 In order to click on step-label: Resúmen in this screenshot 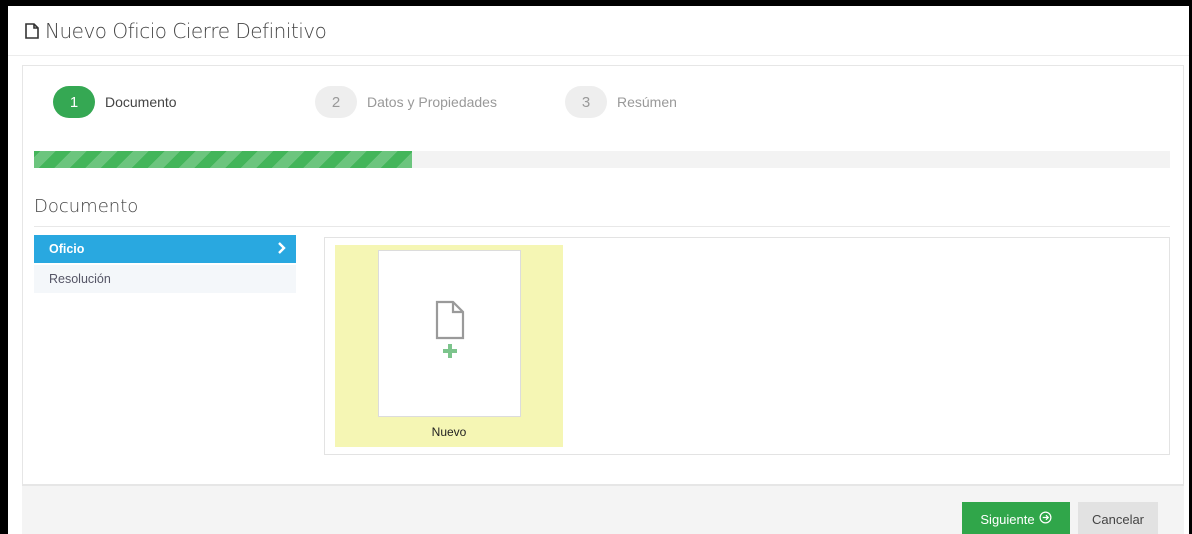, I will do `click(647, 102)`.